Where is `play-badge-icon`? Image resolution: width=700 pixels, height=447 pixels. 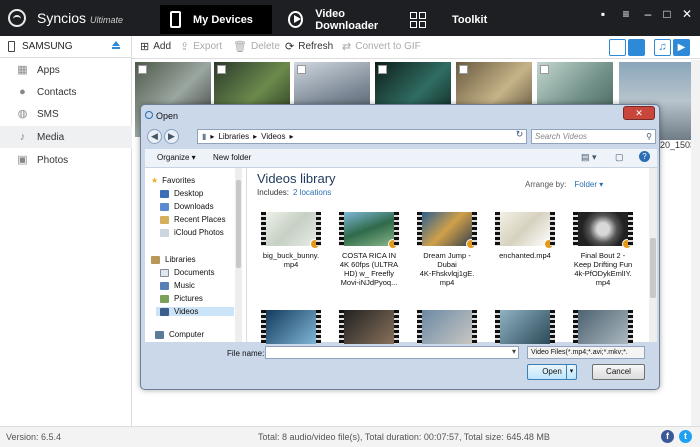
play-badge-icon is located at coordinates (549, 244).